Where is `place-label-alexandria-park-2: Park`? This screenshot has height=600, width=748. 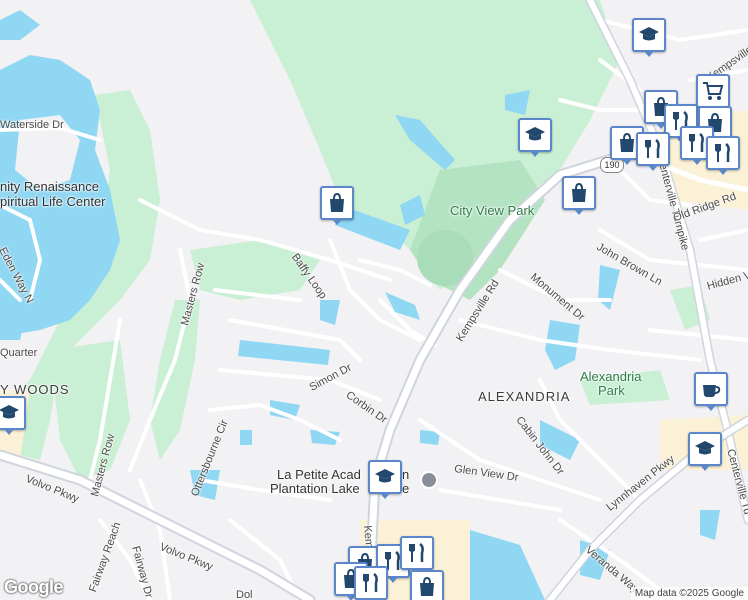
place-label-alexandria-park-2: Park is located at coordinates (611, 390).